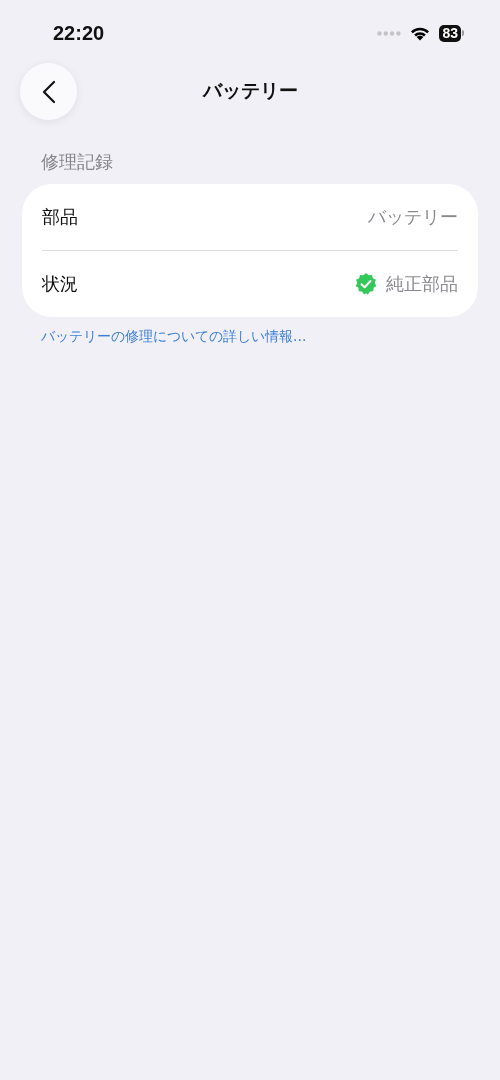 The height and width of the screenshot is (1080, 500). Describe the element at coordinates (60, 217) in the screenshot. I see `row-label: 部品` at that location.